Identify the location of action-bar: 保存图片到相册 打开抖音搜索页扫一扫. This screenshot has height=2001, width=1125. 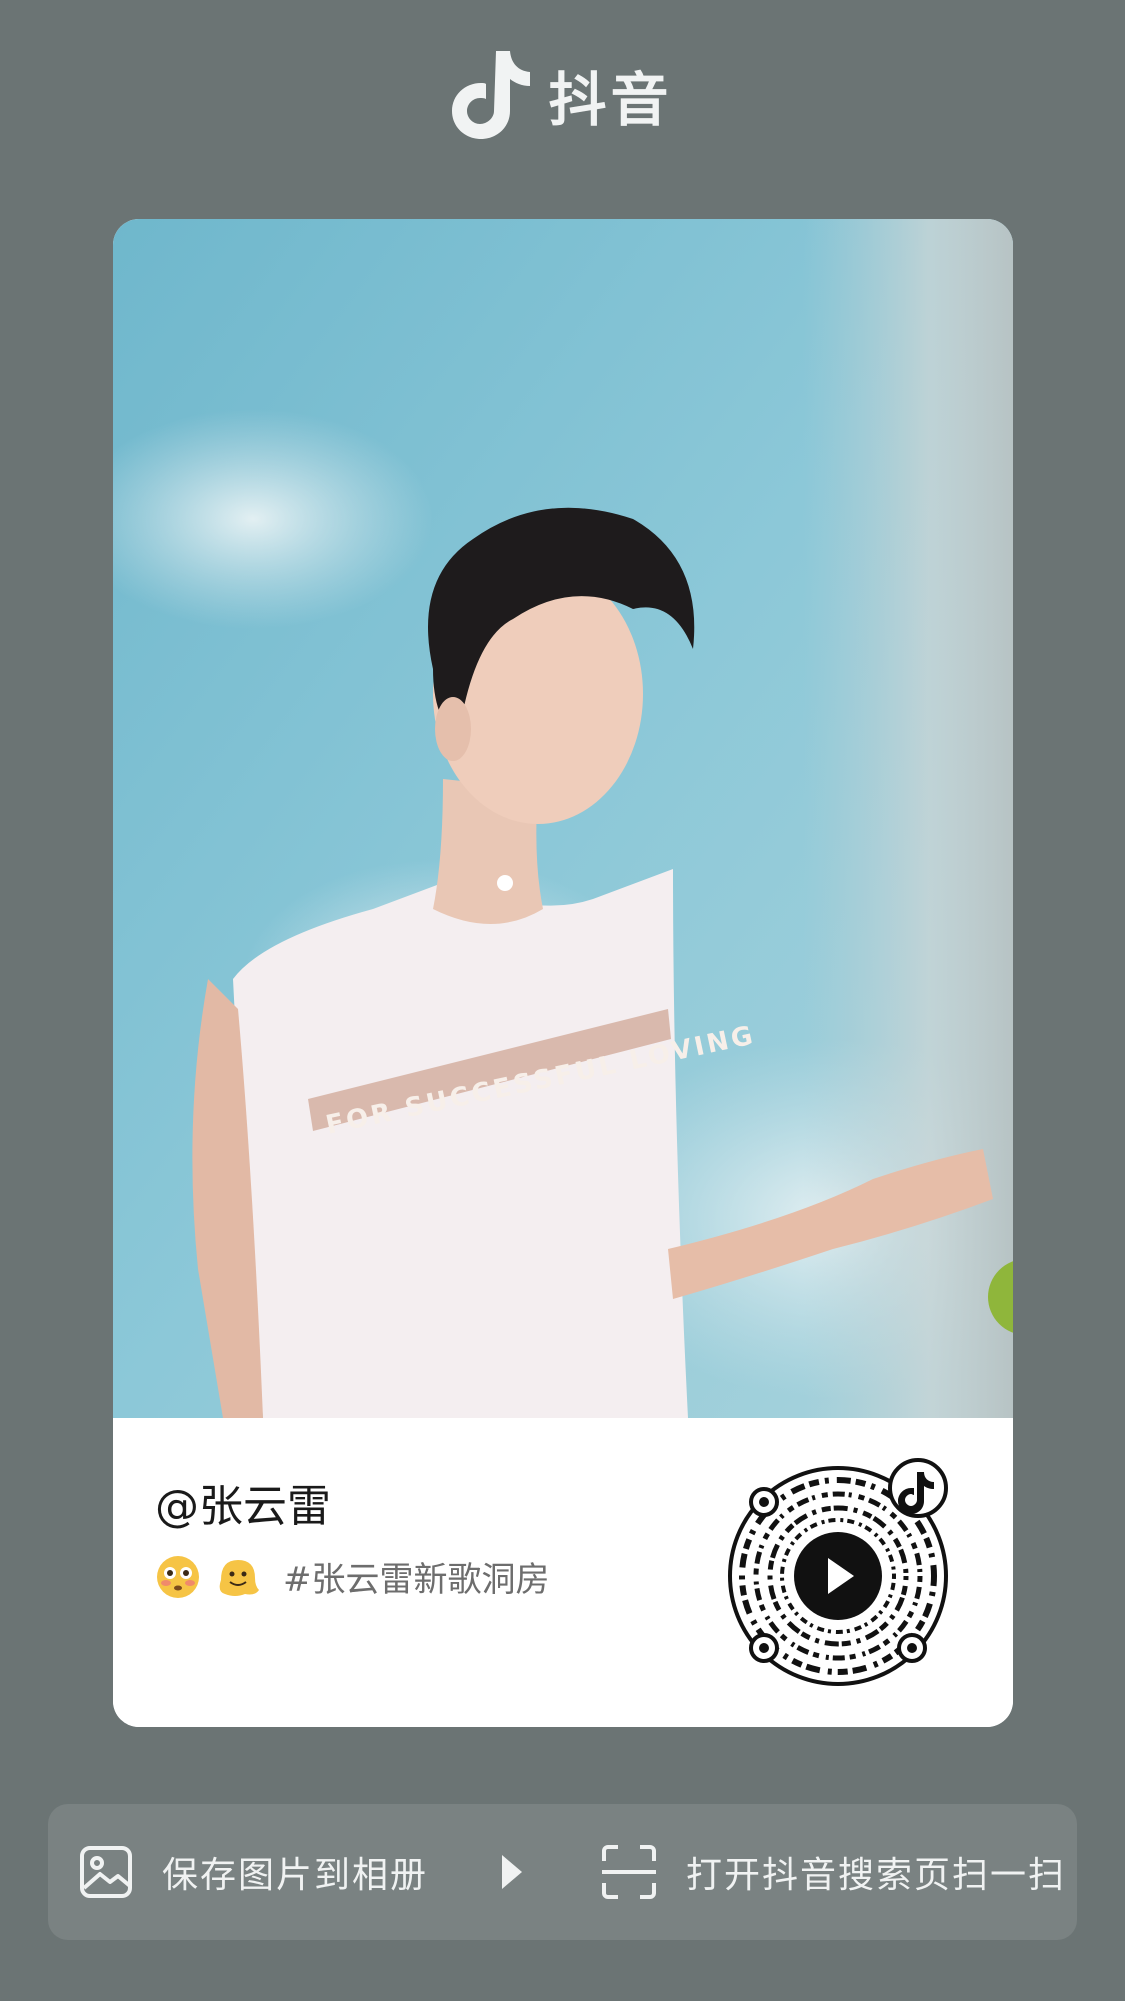
(562, 1872).